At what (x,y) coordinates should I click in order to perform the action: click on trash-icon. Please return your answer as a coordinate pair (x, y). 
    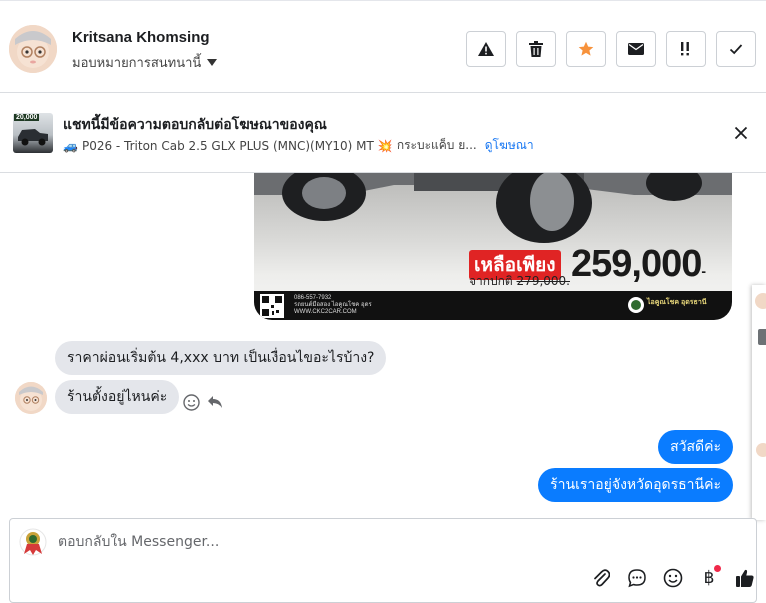
    Looking at the image, I should click on (536, 49).